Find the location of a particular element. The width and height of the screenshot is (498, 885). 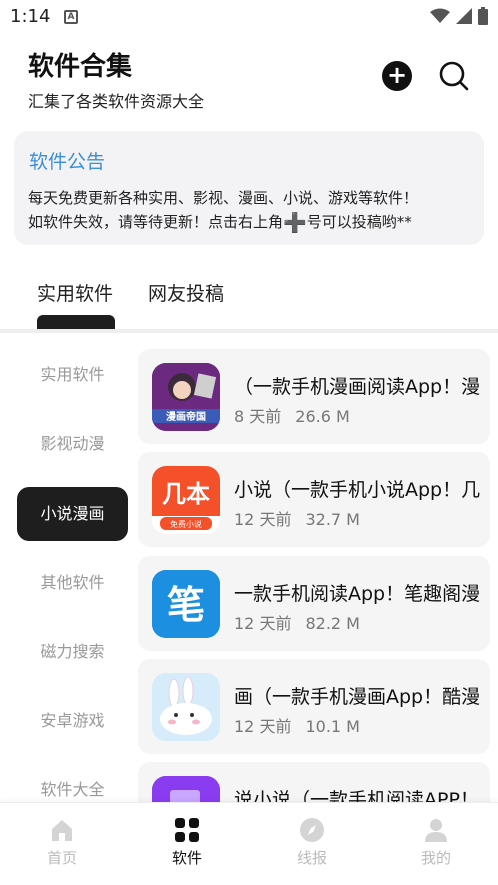

category-novel-comic: 小说漫画 is located at coordinates (72, 514).